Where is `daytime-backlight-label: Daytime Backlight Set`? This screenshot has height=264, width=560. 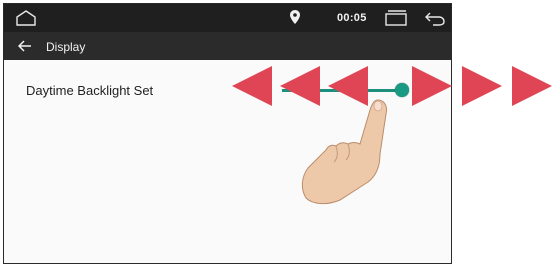 daytime-backlight-label: Daytime Backlight Set is located at coordinates (90, 90).